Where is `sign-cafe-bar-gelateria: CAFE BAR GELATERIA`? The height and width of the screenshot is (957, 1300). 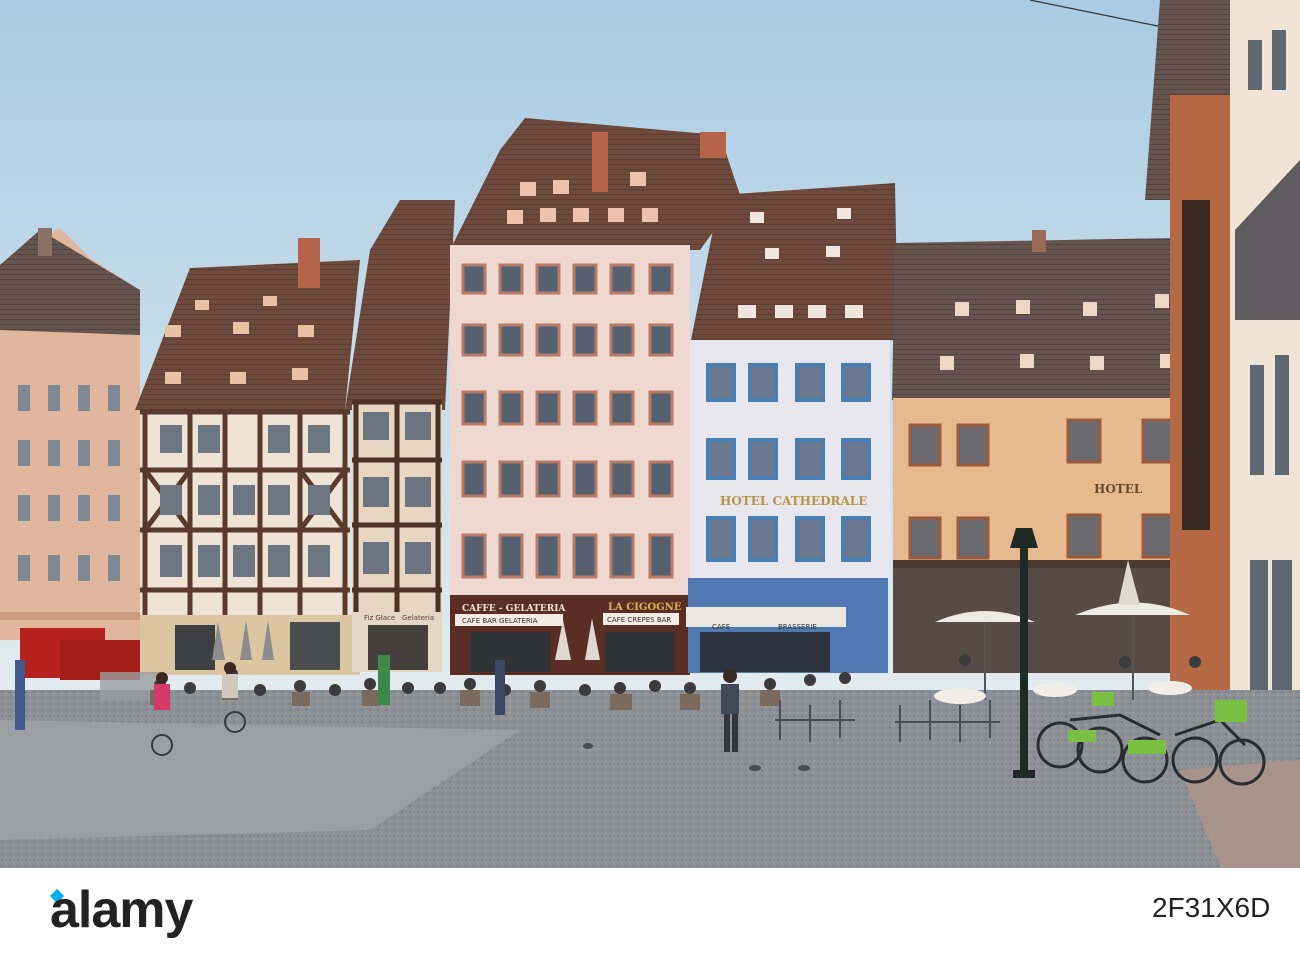 sign-cafe-bar-gelateria: CAFE BAR GELATERIA is located at coordinates (500, 621).